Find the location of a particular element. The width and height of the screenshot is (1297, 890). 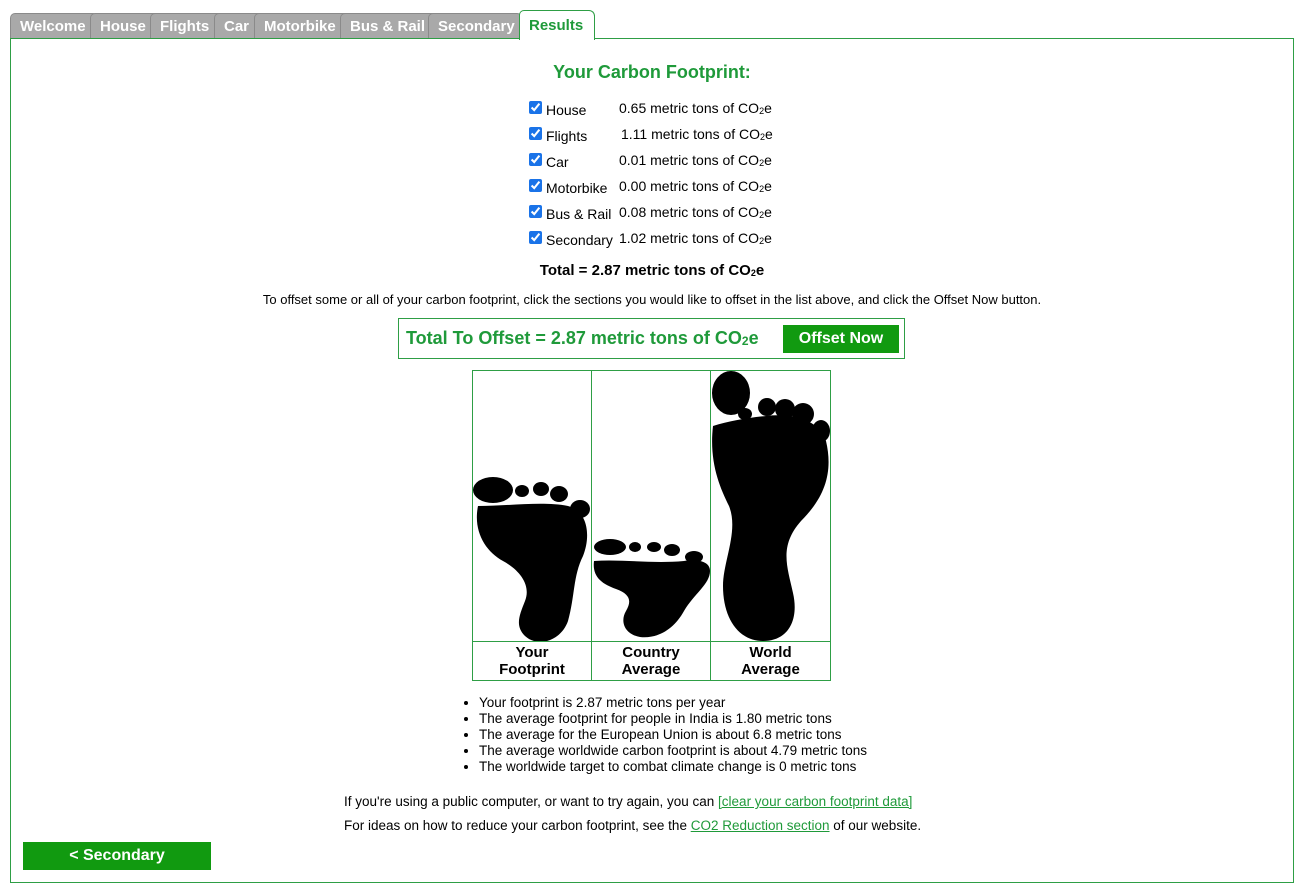

footprint-row-house: House 0.65 metric tons of CO2e is located at coordinates (659, 112).